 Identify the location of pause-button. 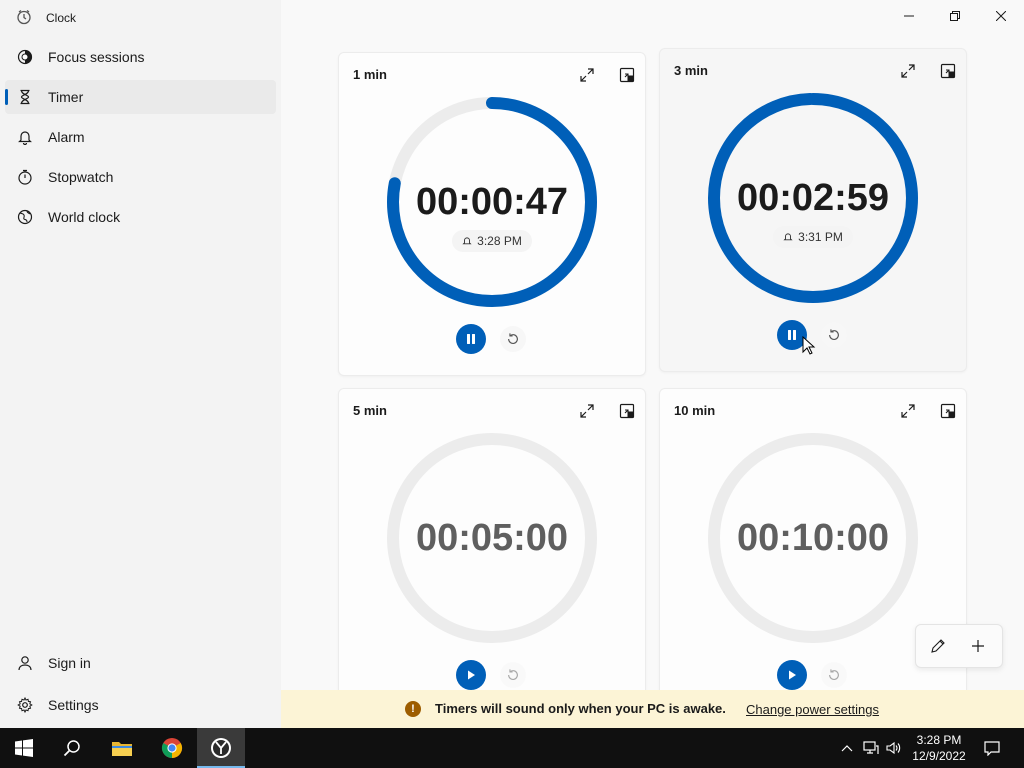
(471, 339).